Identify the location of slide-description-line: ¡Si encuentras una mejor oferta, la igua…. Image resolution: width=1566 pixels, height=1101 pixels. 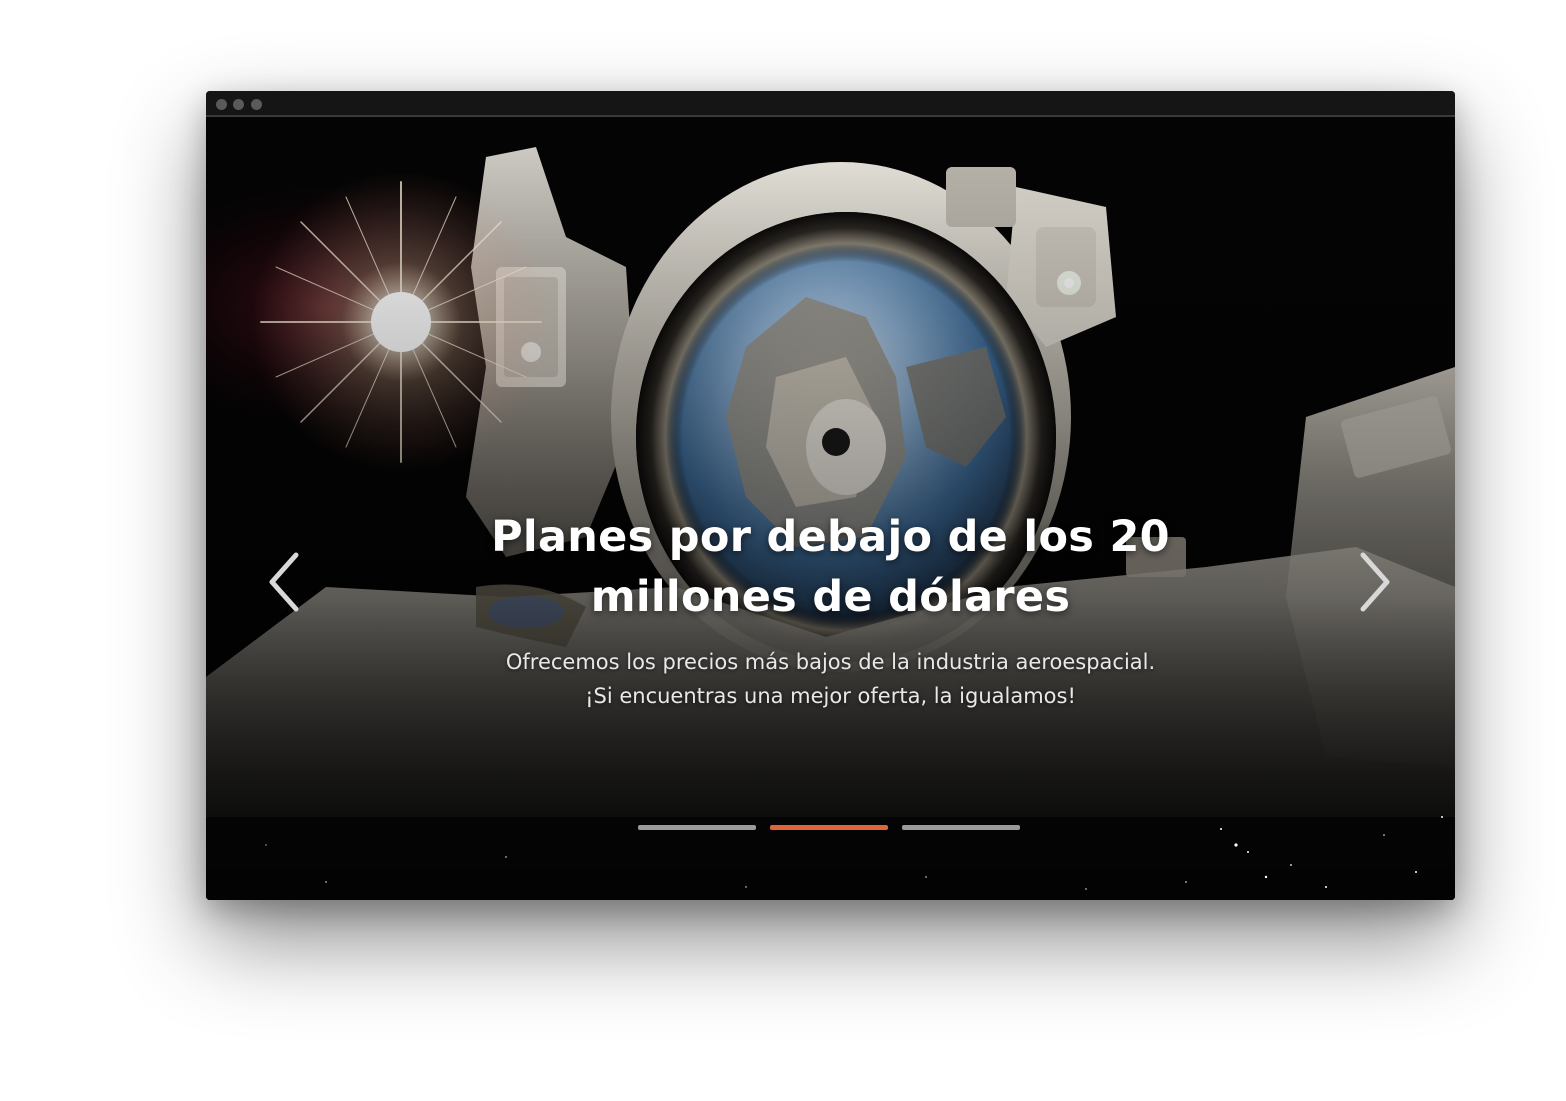
(830, 696).